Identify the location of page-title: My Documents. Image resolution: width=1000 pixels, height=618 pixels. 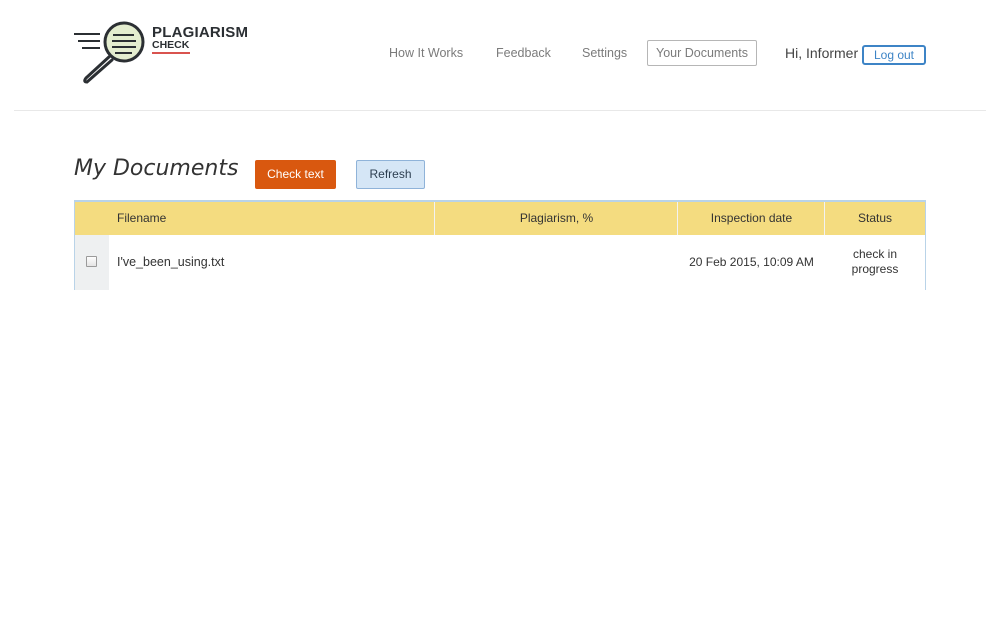
(156, 168).